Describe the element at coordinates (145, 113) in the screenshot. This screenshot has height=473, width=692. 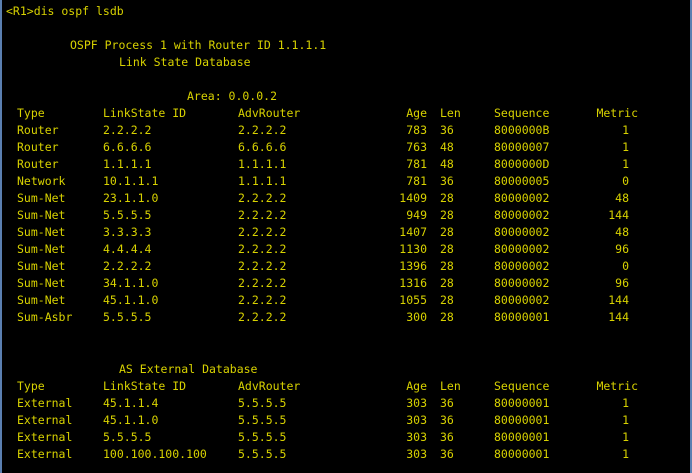
I see `lsdb-header-linkstate-id: LinkState ID` at that location.